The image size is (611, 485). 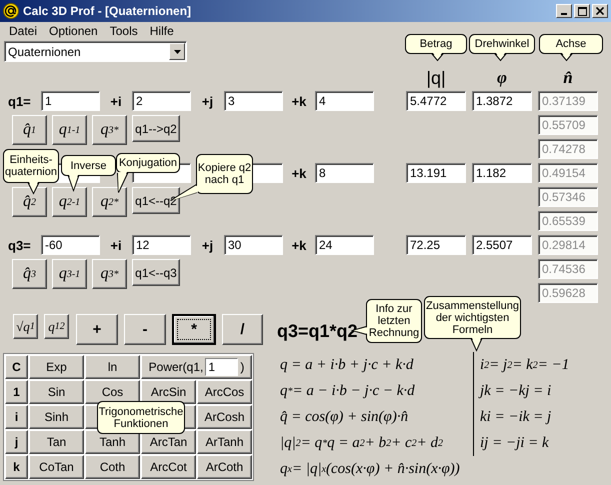 What do you see at coordinates (344, 101) in the screenshot?
I see `component-field: 4` at bounding box center [344, 101].